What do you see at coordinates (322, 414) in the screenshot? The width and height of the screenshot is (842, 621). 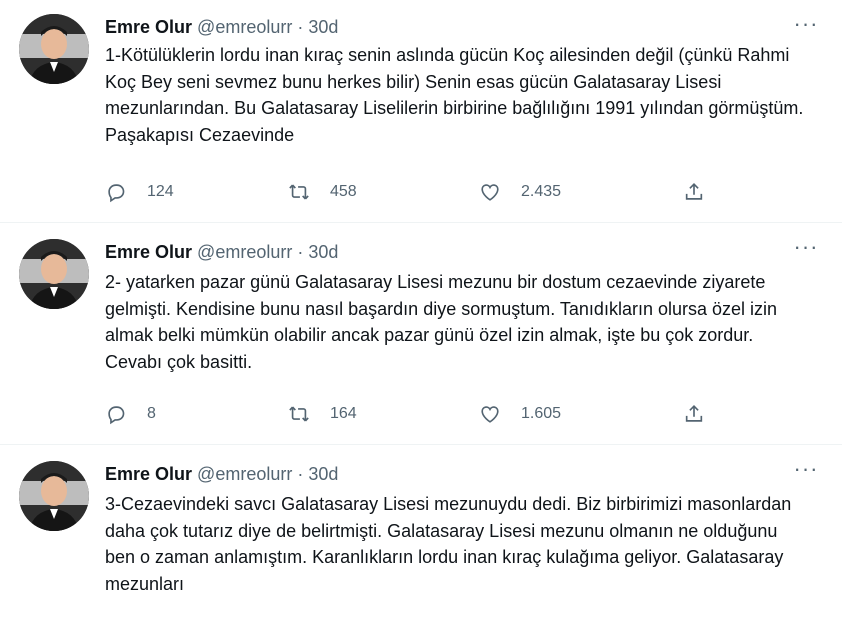 I see `retweet-button: 164` at bounding box center [322, 414].